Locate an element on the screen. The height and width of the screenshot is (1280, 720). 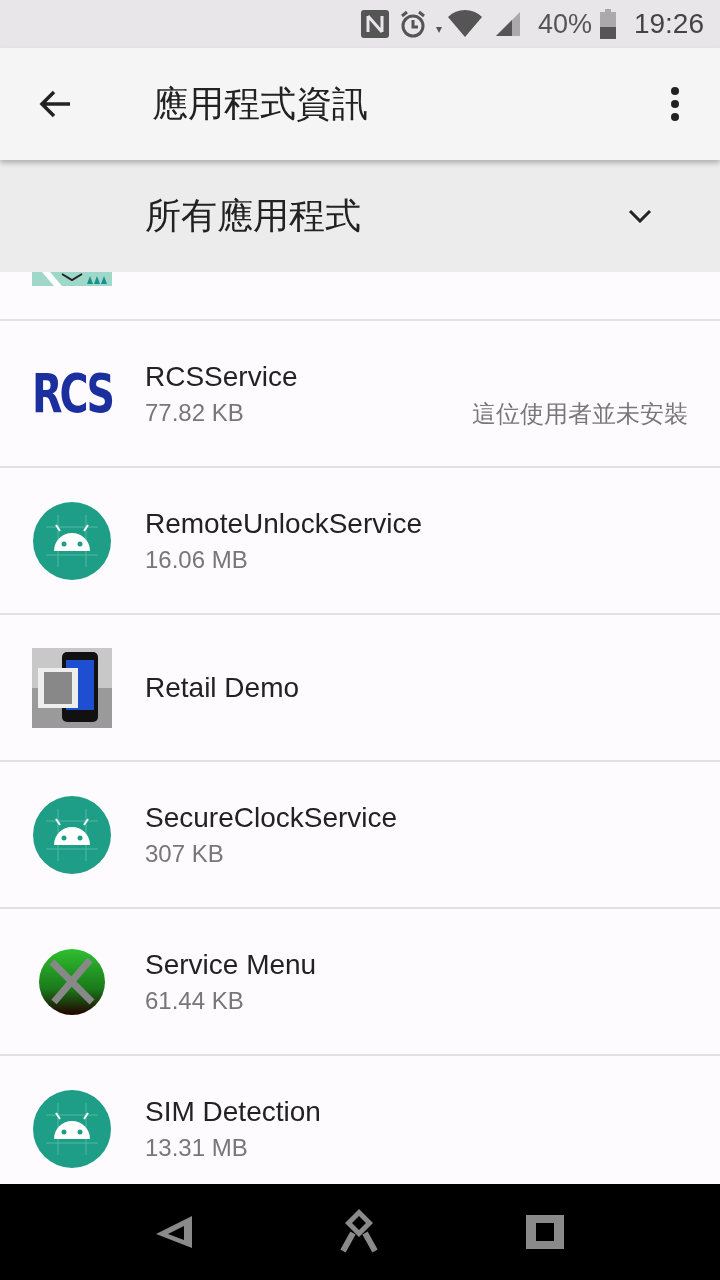
app-logo: RCS is located at coordinates (72, 393).